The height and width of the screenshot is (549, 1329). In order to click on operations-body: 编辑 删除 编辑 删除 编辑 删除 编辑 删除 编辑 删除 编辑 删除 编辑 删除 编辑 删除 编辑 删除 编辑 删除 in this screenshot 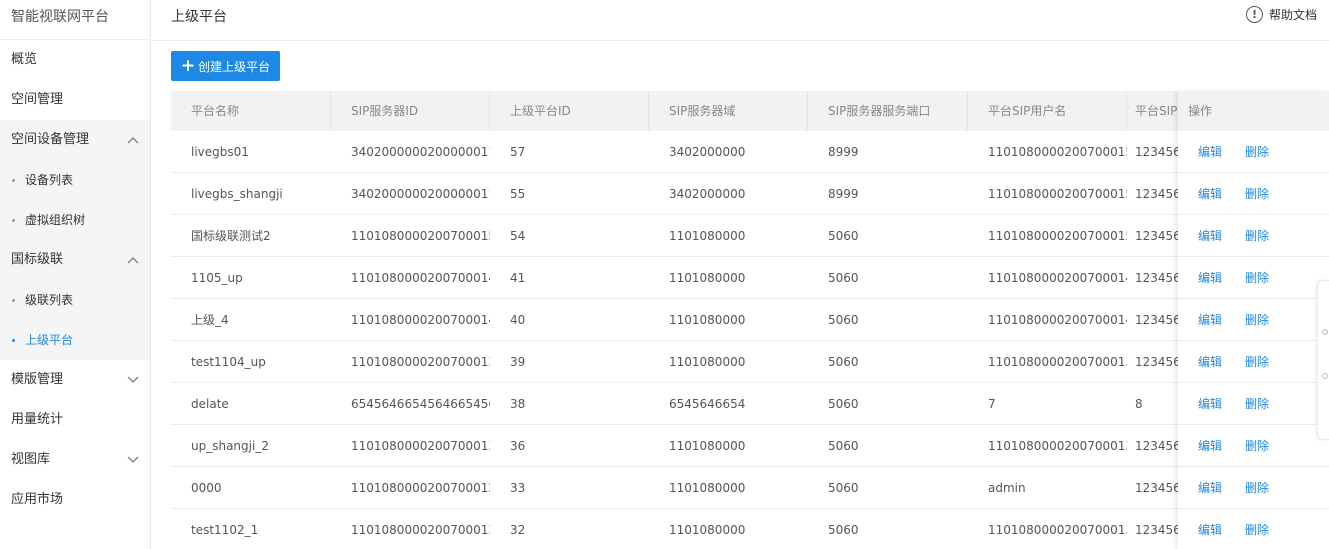, I will do `click(1253, 340)`.